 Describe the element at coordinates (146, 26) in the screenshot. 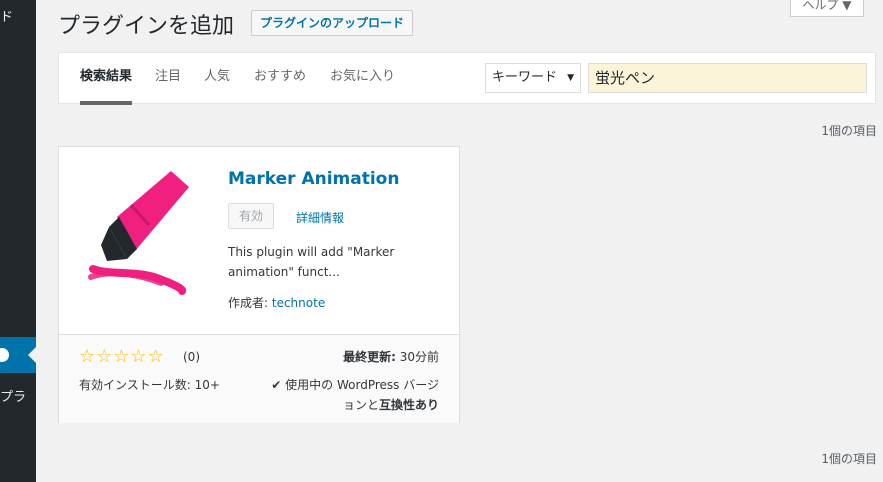

I see `page-title: プラグインを追加` at that location.